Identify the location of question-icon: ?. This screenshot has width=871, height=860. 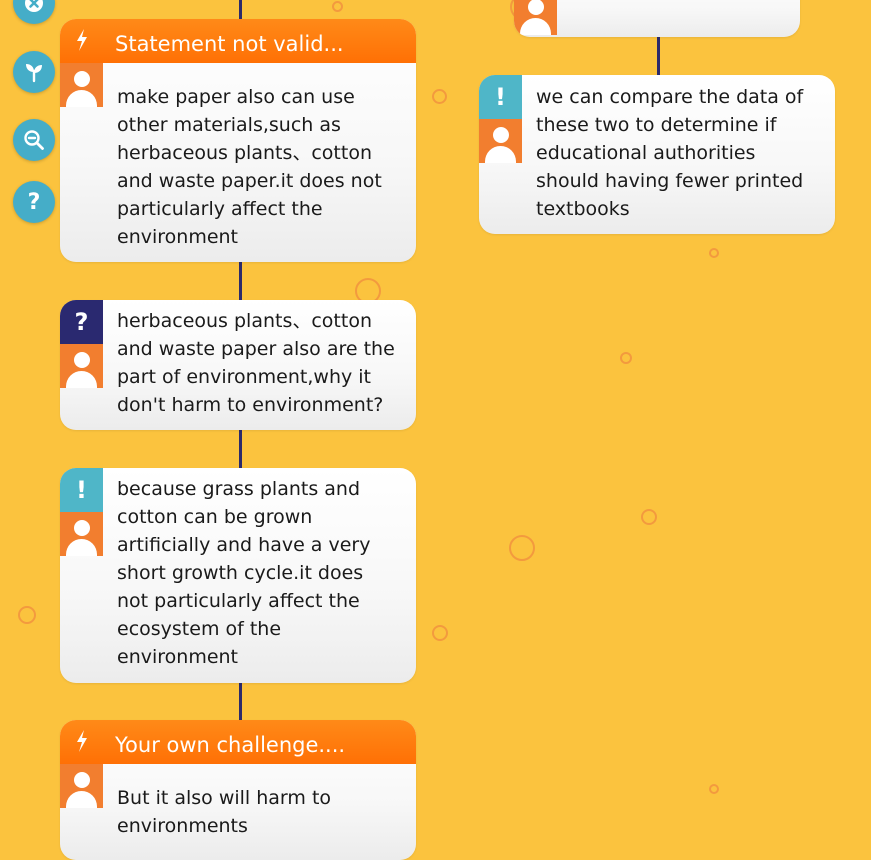
(81, 322).